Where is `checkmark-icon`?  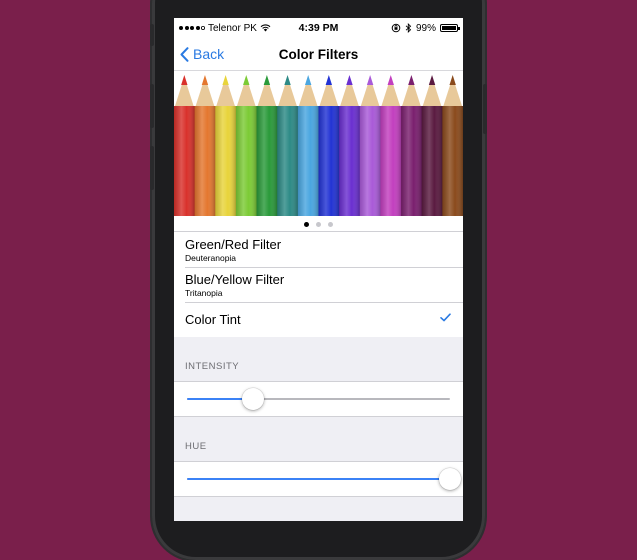
checkmark-icon is located at coordinates (445, 317).